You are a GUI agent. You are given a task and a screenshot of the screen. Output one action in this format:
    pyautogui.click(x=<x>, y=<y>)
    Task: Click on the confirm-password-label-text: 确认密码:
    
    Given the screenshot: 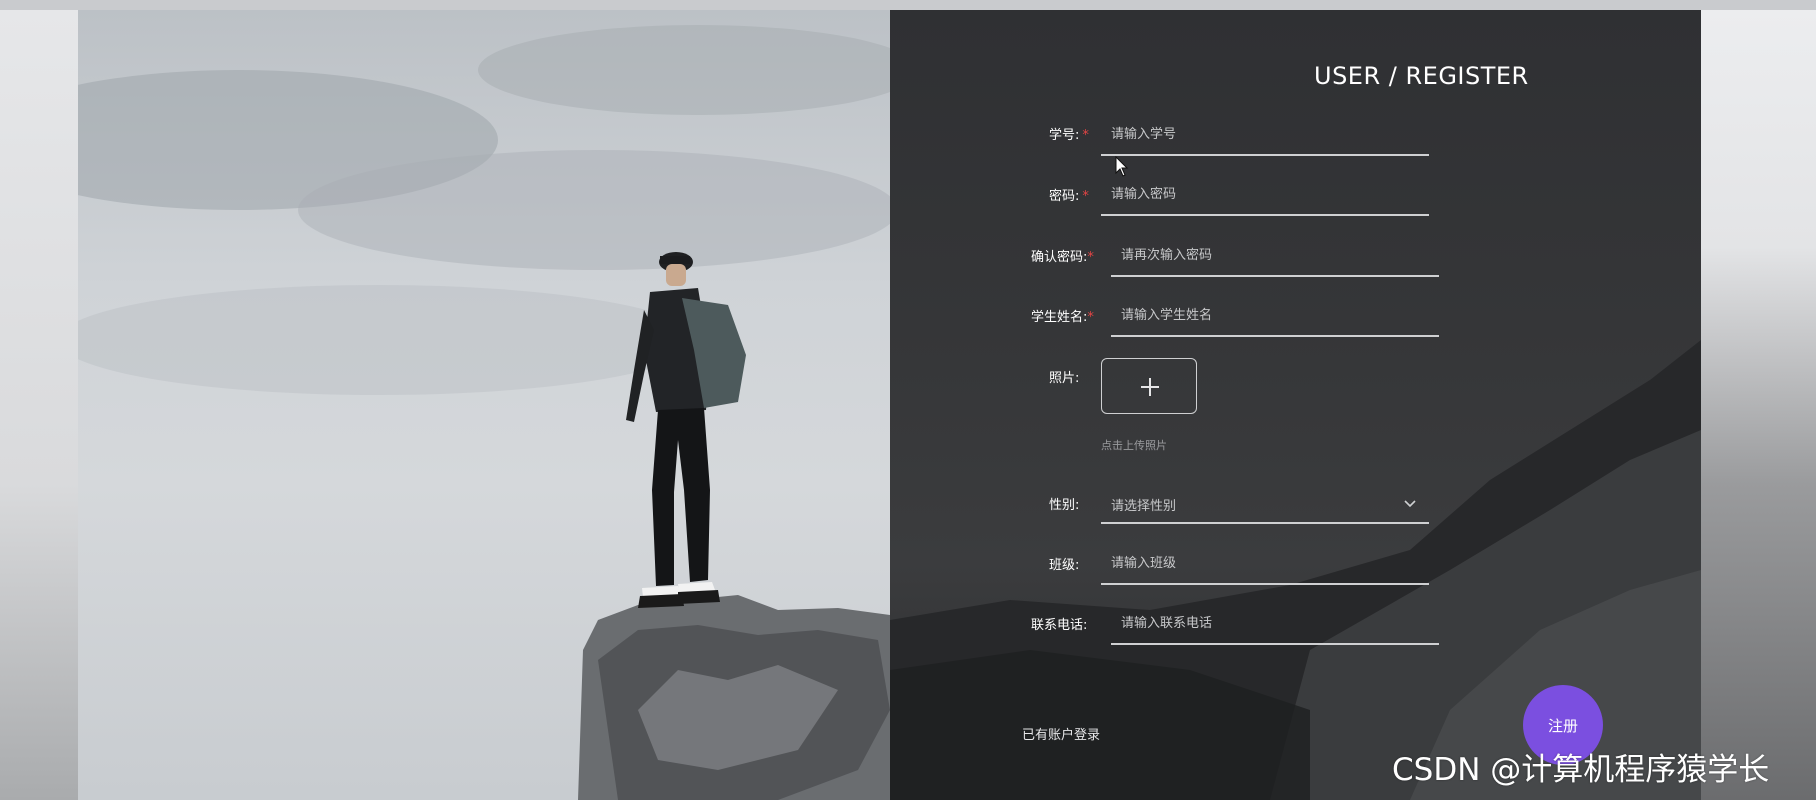 What is the action you would take?
    pyautogui.click(x=1059, y=257)
    